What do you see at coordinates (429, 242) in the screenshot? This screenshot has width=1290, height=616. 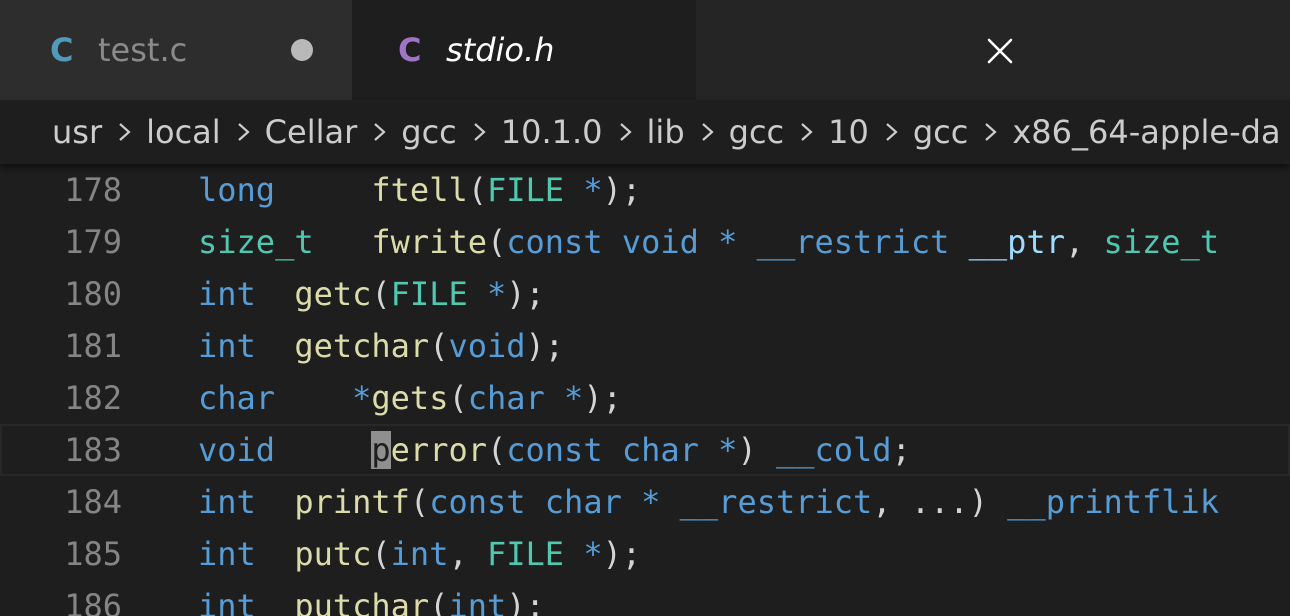 I see `code-token: fwrite` at bounding box center [429, 242].